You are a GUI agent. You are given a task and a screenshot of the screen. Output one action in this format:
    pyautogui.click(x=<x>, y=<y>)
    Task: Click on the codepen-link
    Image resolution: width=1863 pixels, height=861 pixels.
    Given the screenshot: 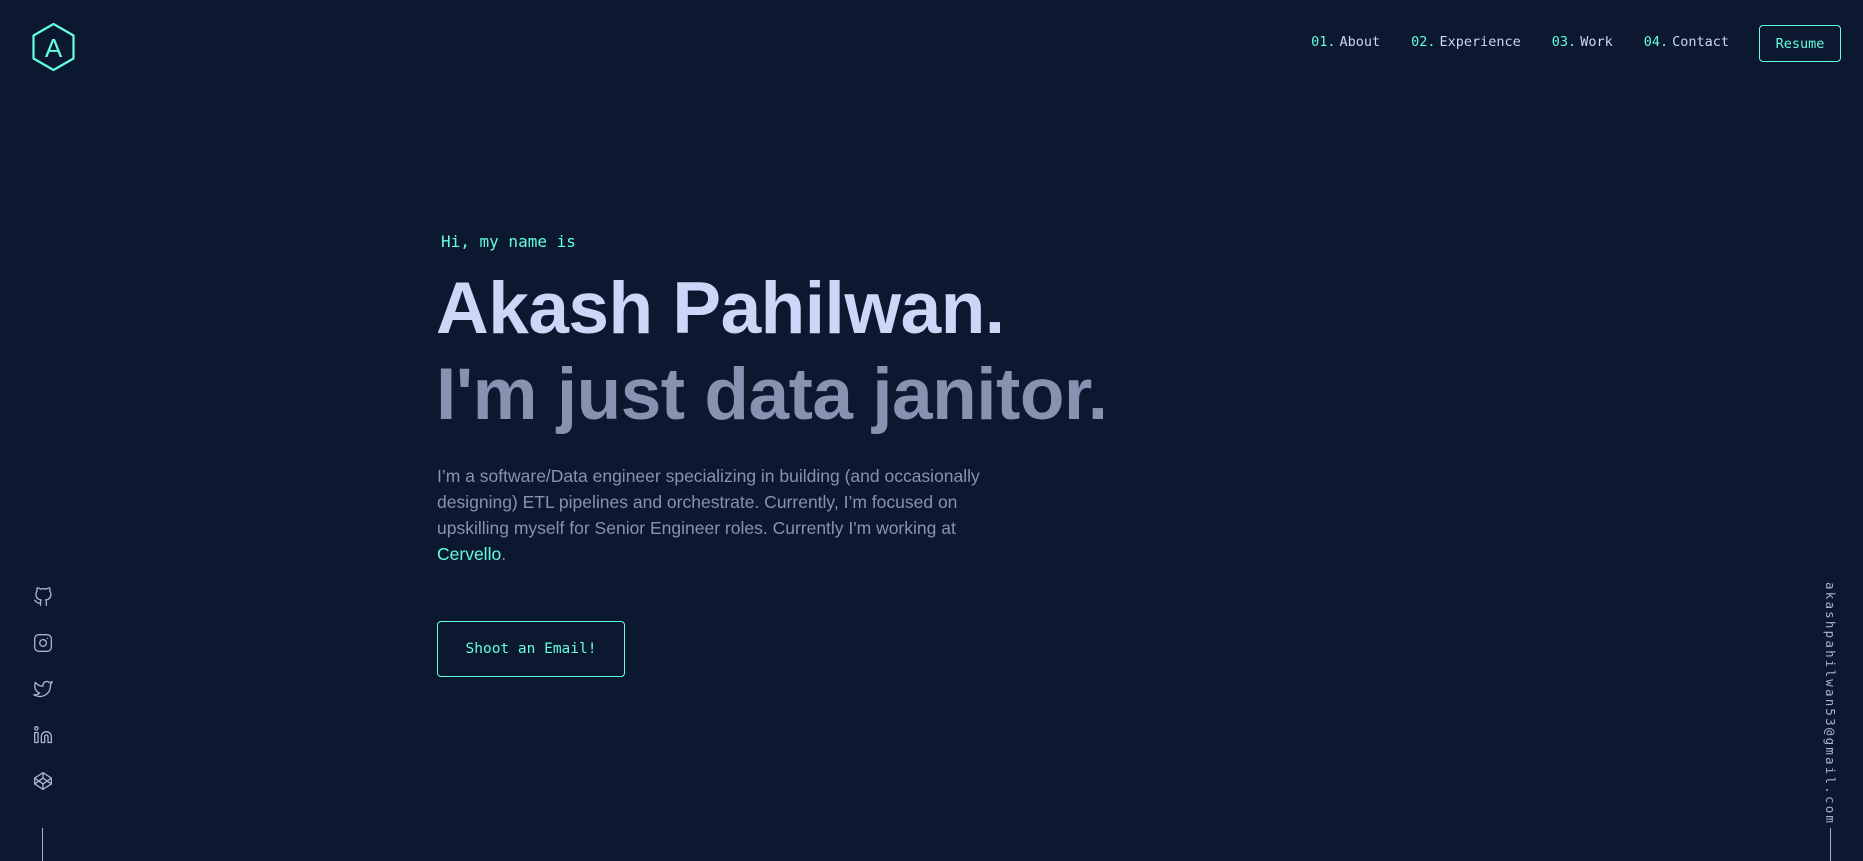 What is the action you would take?
    pyautogui.click(x=43, y=781)
    